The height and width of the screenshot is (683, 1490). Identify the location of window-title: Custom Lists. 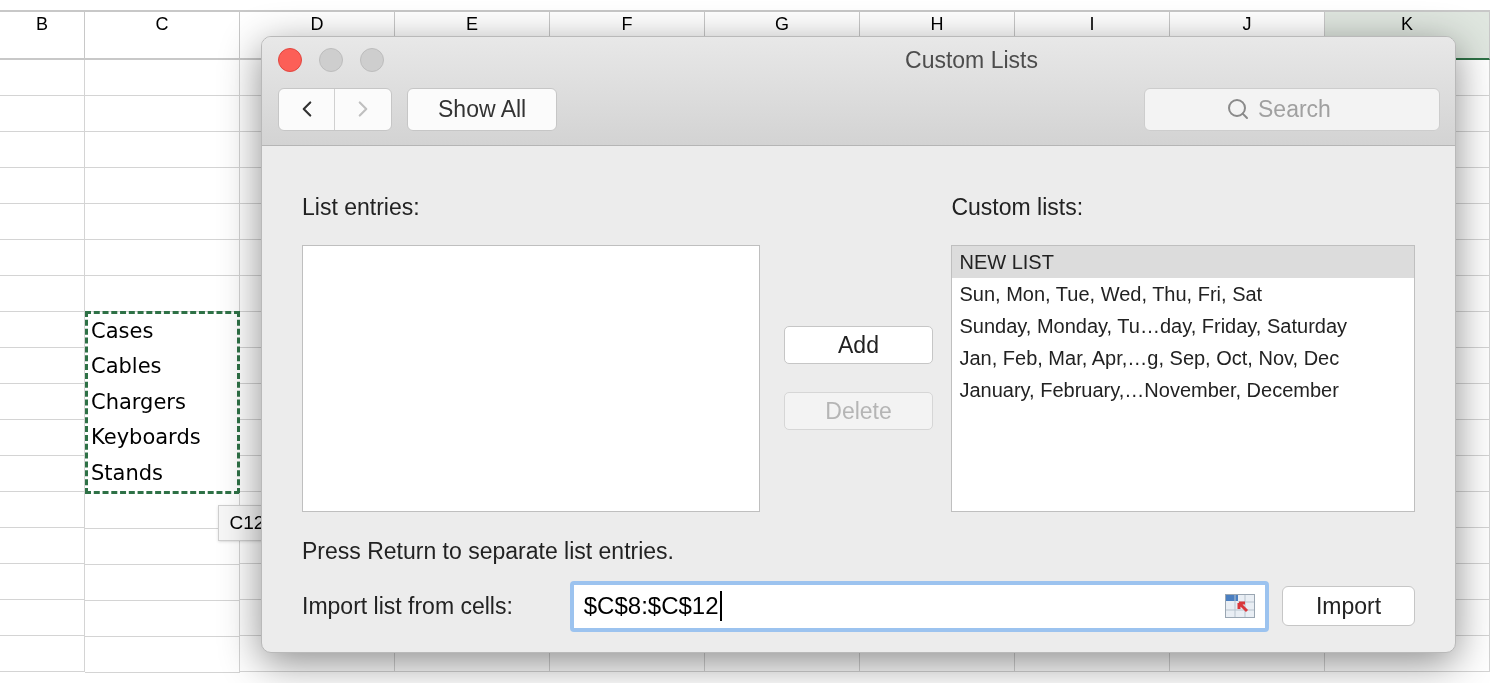
(971, 60).